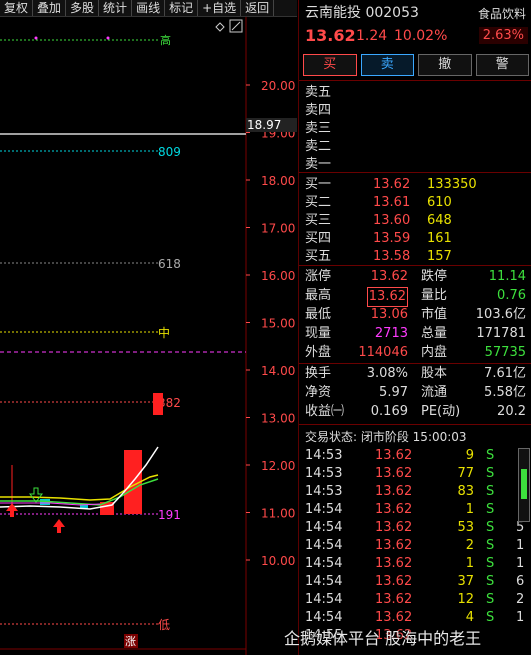 The height and width of the screenshot is (655, 531). I want to click on bid-level-volume: 157, so click(439, 256).